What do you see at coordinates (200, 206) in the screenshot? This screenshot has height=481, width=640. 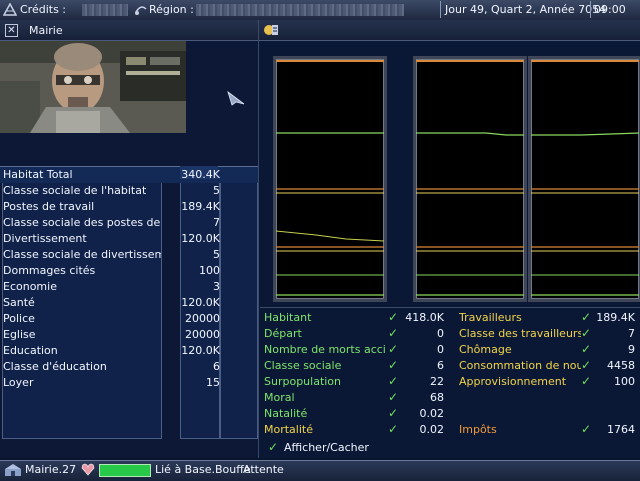 I see `stat-value: 189.4K` at bounding box center [200, 206].